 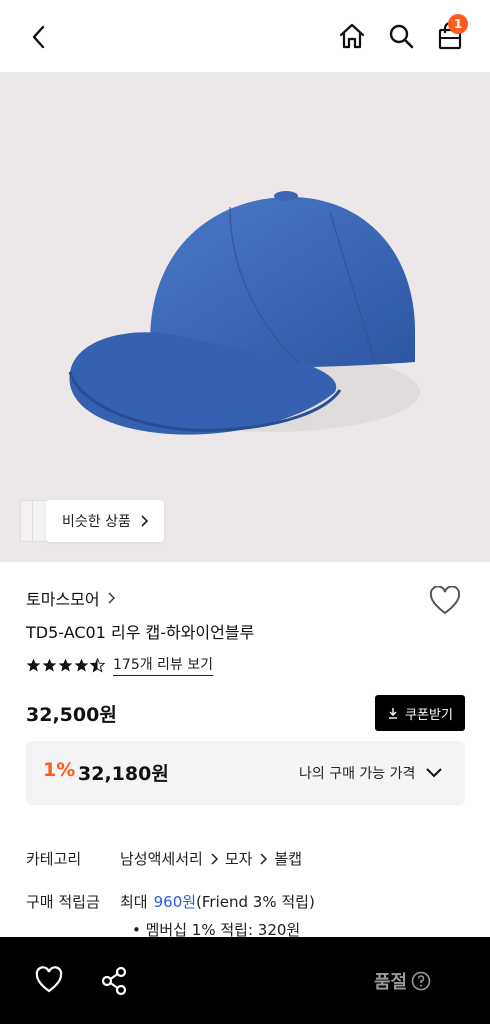 I want to click on bottom-like-button, so click(x=49, y=980).